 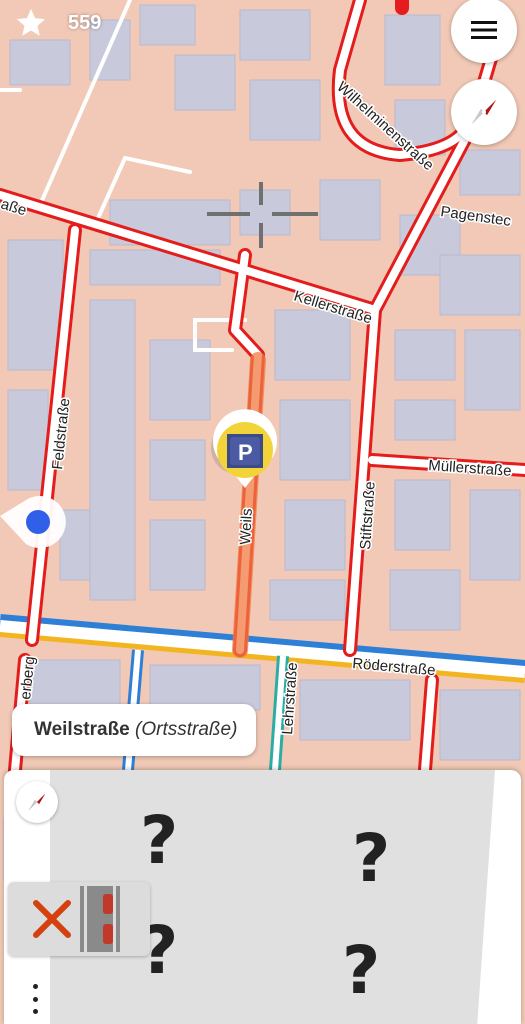 What do you see at coordinates (100, 919) in the screenshot?
I see `car-parking-icon` at bounding box center [100, 919].